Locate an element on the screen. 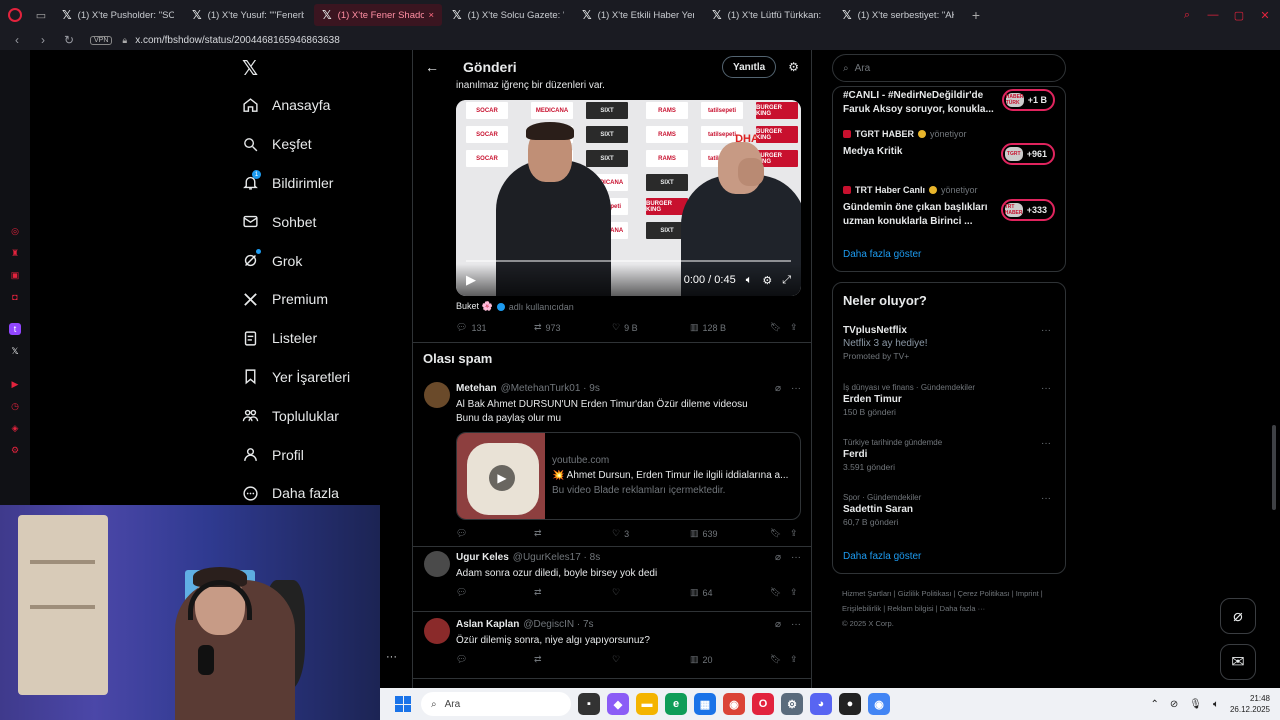 This screenshot has width=1280, height=720. repost-action: ⇄ 973 is located at coordinates (573, 327).